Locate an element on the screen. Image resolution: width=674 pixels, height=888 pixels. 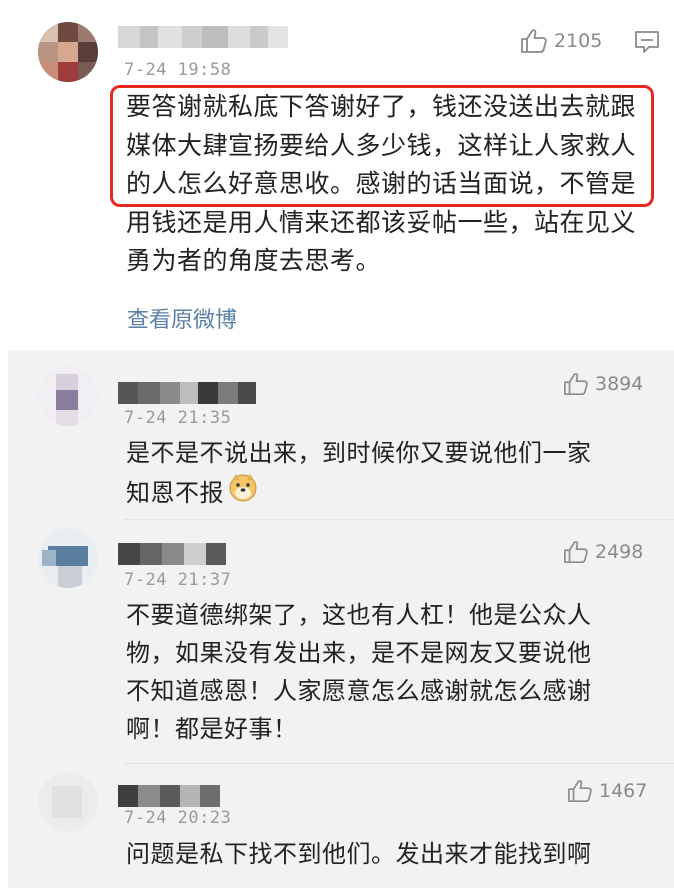
reply-line: 是不是不说出来，到时候你又要说他们一家 is located at coordinates (359, 453).